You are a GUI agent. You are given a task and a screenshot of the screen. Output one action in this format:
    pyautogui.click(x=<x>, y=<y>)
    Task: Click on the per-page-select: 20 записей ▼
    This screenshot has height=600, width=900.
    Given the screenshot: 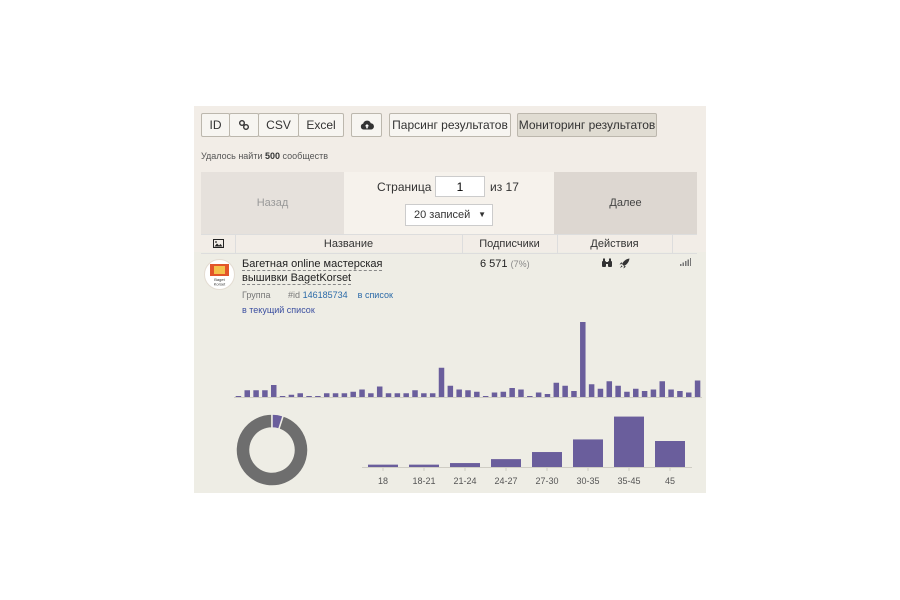 What is the action you would take?
    pyautogui.click(x=449, y=215)
    